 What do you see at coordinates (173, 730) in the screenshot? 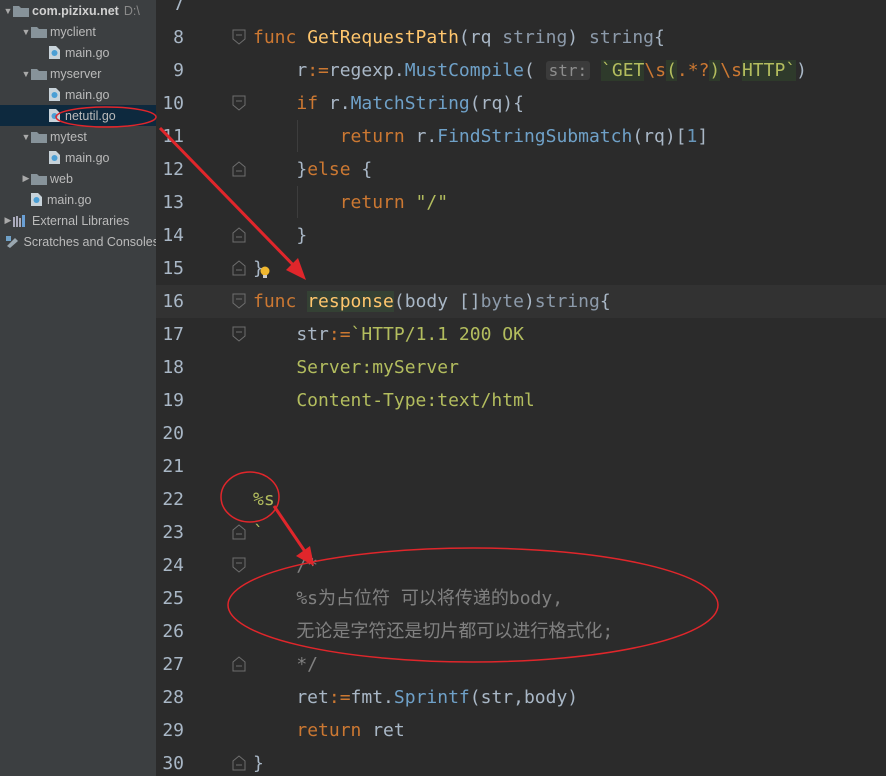
I see `line-number: 29` at bounding box center [173, 730].